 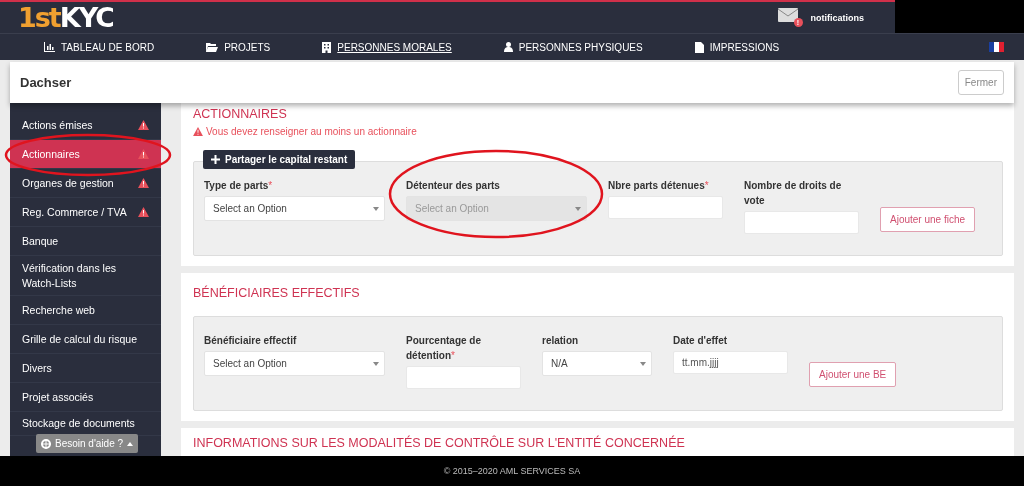 I want to click on warning-message: Vous devez renseigner au moins un actionnaire, so click(x=311, y=131).